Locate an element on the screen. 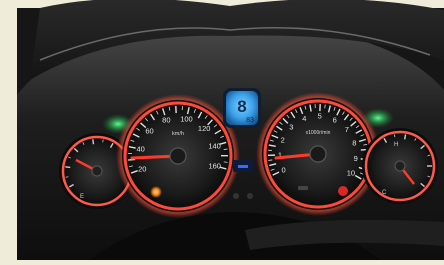  tach-tick-label: 5 is located at coordinates (320, 116).